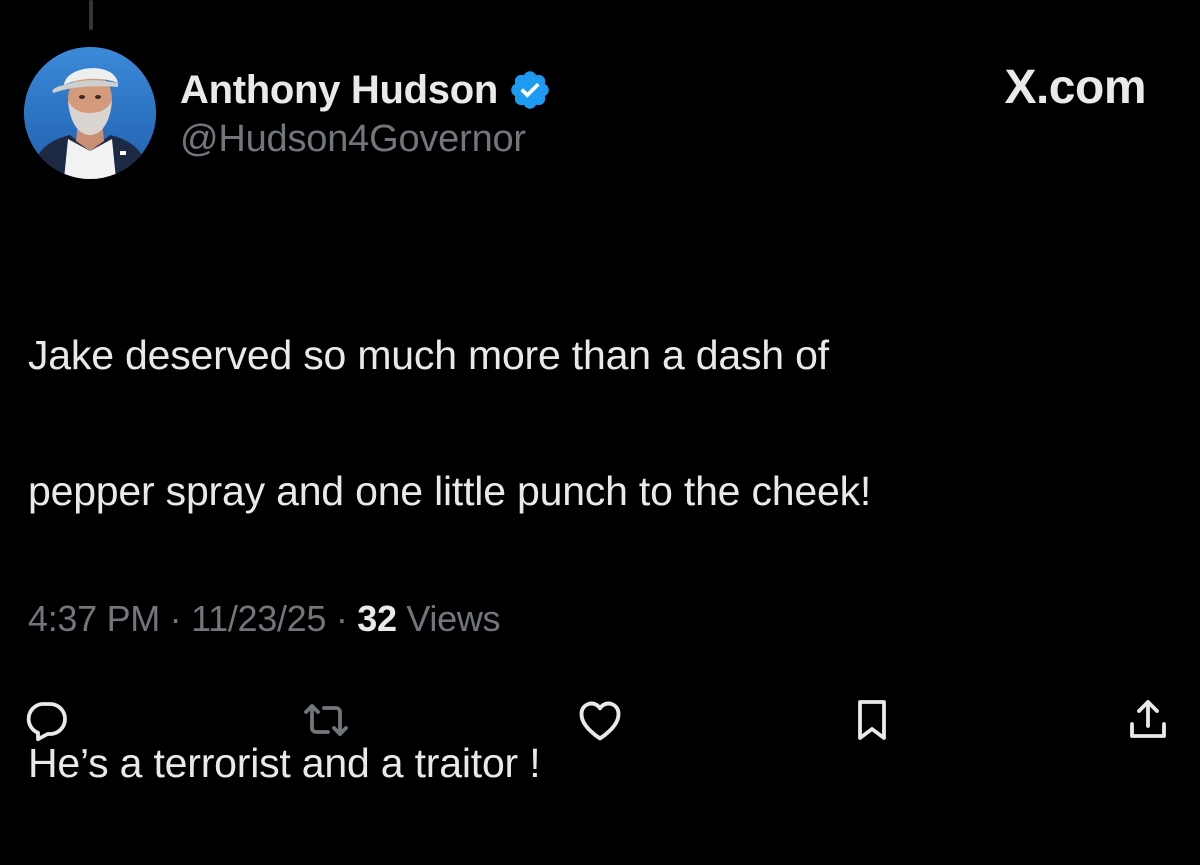 Image resolution: width=1200 pixels, height=865 pixels. I want to click on tweet-metadata: 4:37 PM · 11/23/25 · 32 Views, so click(264, 619).